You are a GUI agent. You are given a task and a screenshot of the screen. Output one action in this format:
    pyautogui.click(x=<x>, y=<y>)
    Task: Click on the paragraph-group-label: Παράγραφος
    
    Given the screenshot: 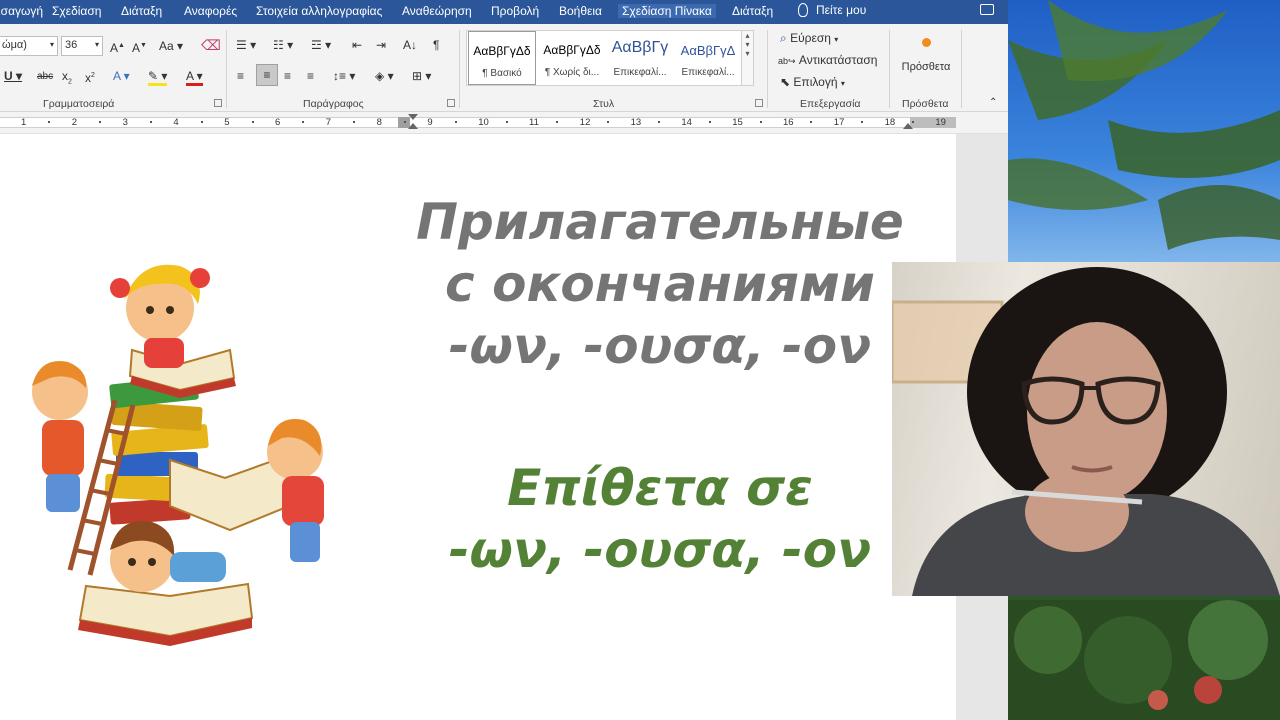 What is the action you would take?
    pyautogui.click(x=333, y=104)
    